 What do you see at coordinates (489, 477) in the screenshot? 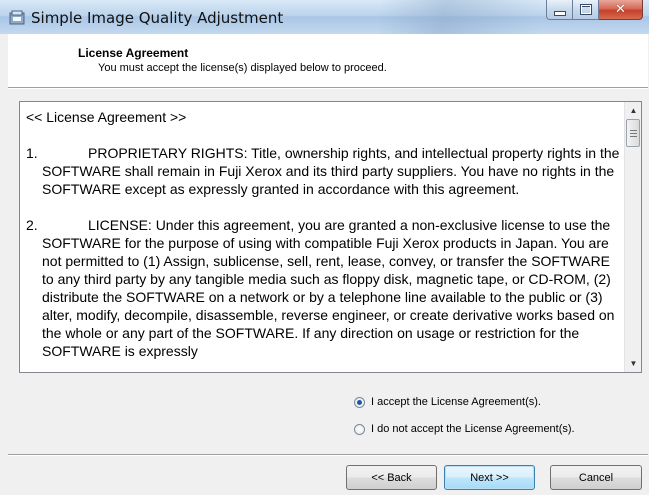
I see `next-button: Next >>` at bounding box center [489, 477].